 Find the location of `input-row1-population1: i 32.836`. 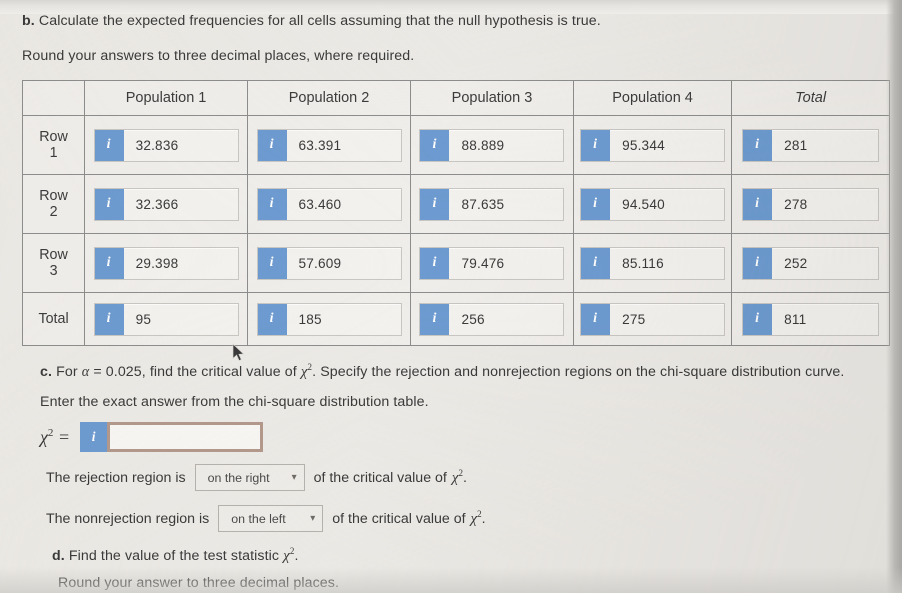

input-row1-population1: i 32.836 is located at coordinates (166, 145).